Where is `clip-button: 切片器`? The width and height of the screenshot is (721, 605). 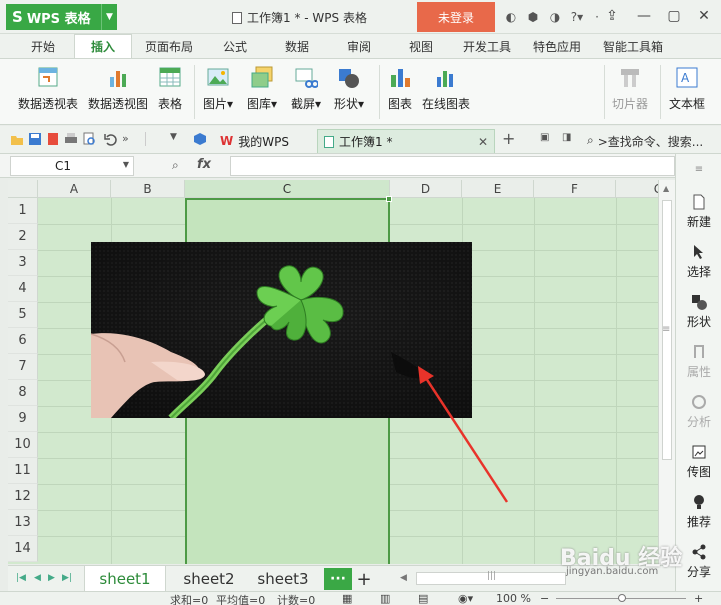 clip-button: 切片器 is located at coordinates (630, 88).